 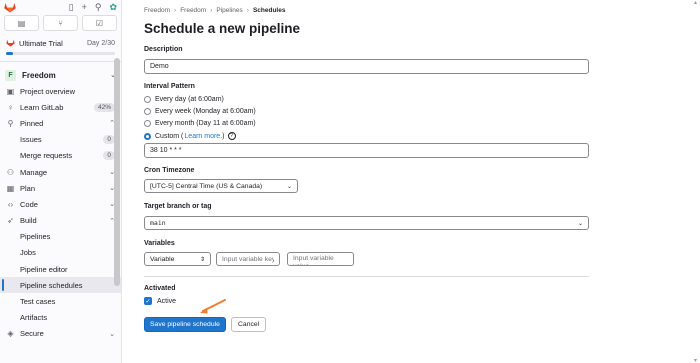 I want to click on sidebar-item-pipeline-editor: Pipeline editor, so click(x=60, y=269).